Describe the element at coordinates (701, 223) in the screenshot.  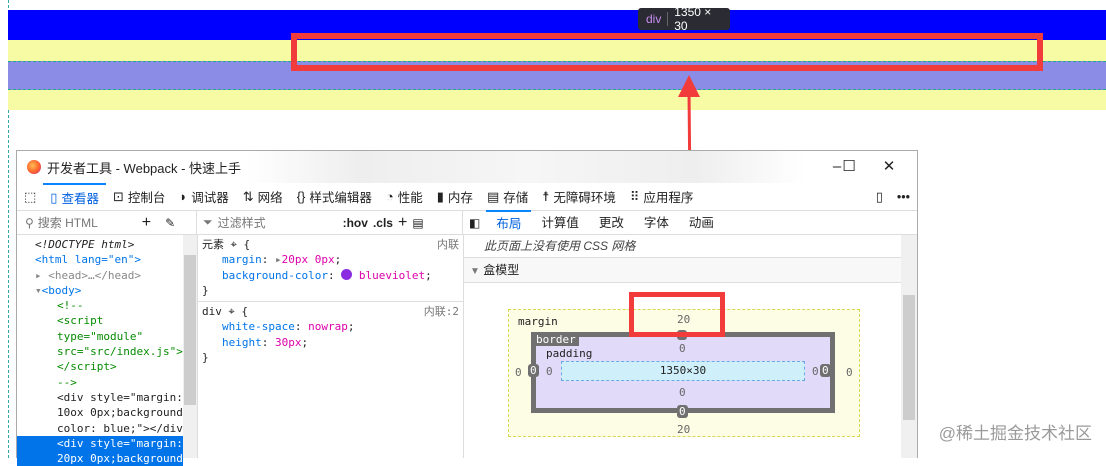
I see `tab-animations: 动画` at that location.